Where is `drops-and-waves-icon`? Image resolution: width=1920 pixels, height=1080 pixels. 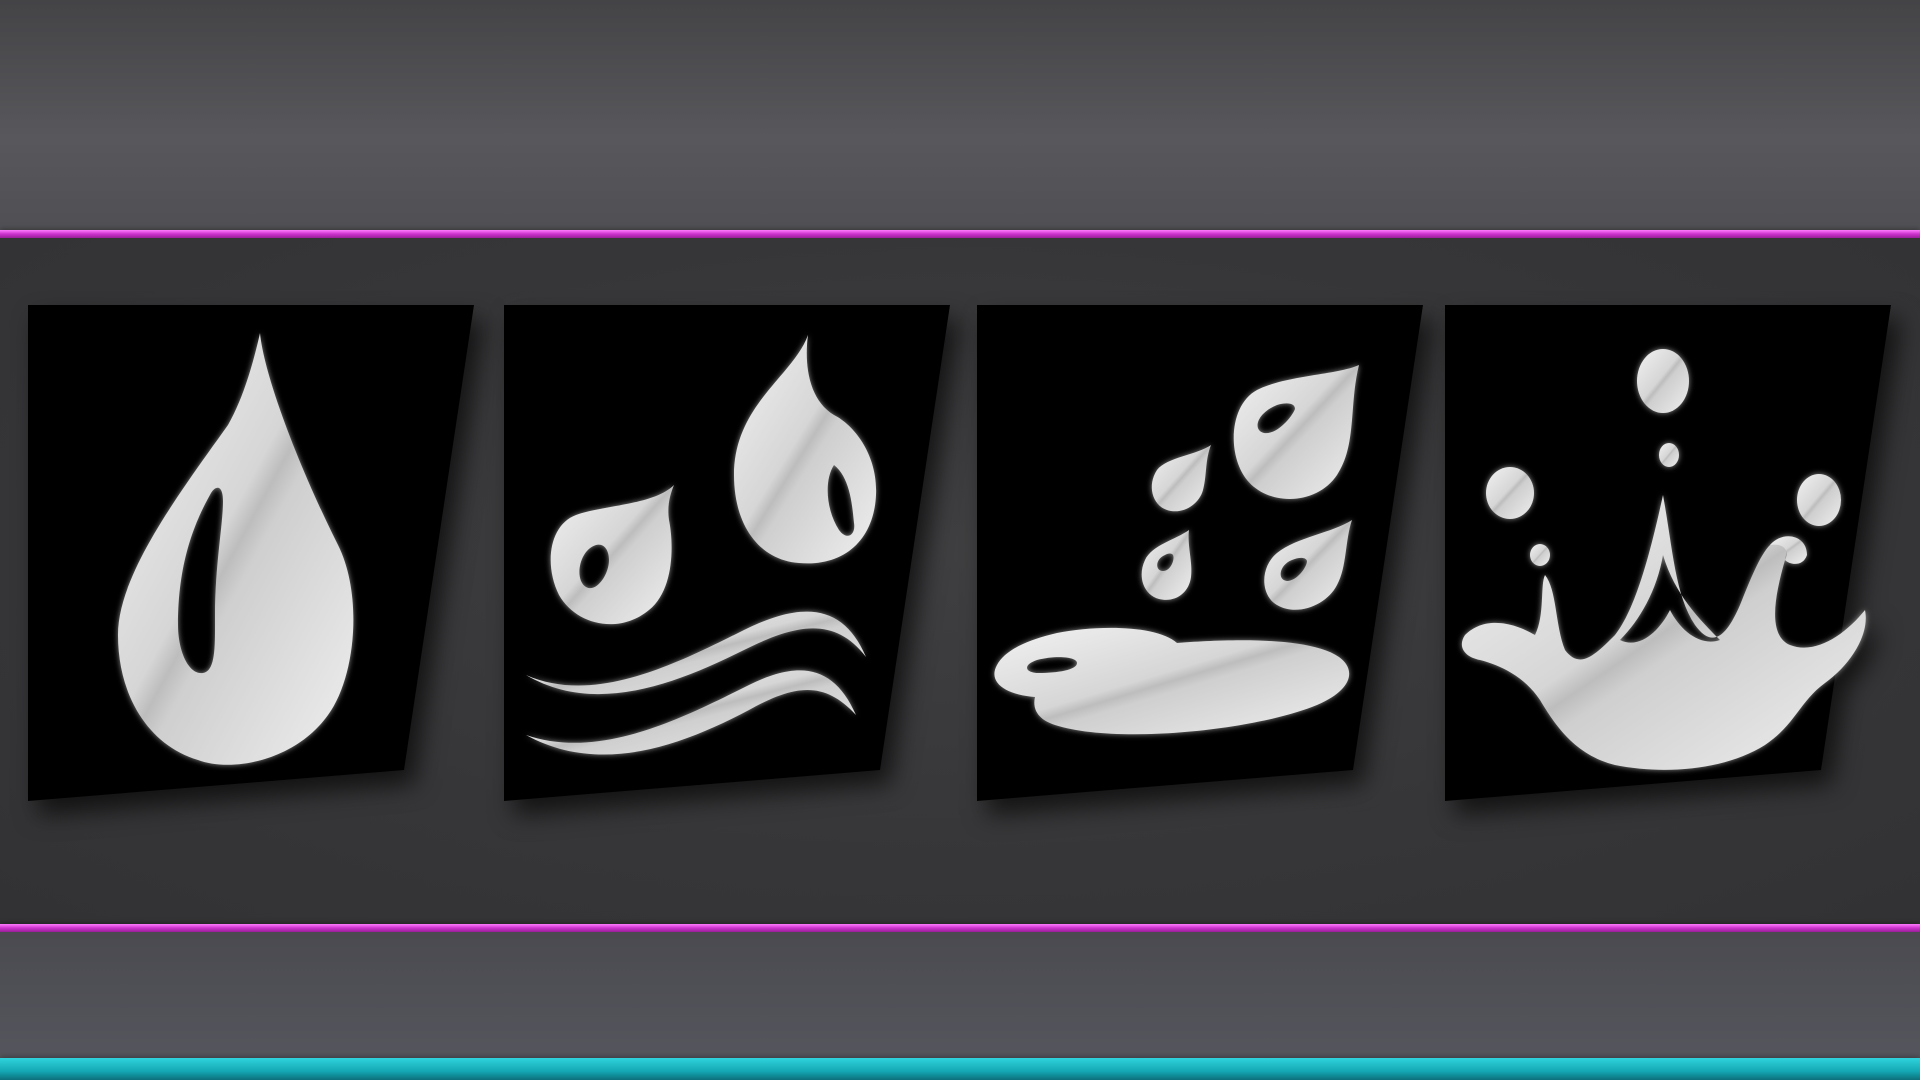 drops-and-waves-icon is located at coordinates (727, 553).